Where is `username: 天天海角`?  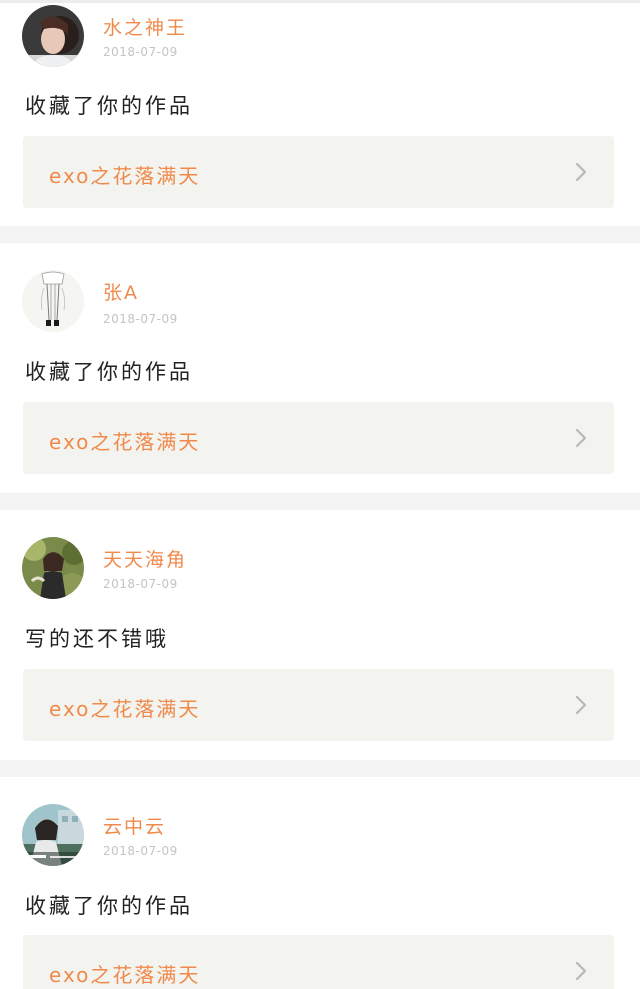
username: 天天海角 is located at coordinates (145, 558).